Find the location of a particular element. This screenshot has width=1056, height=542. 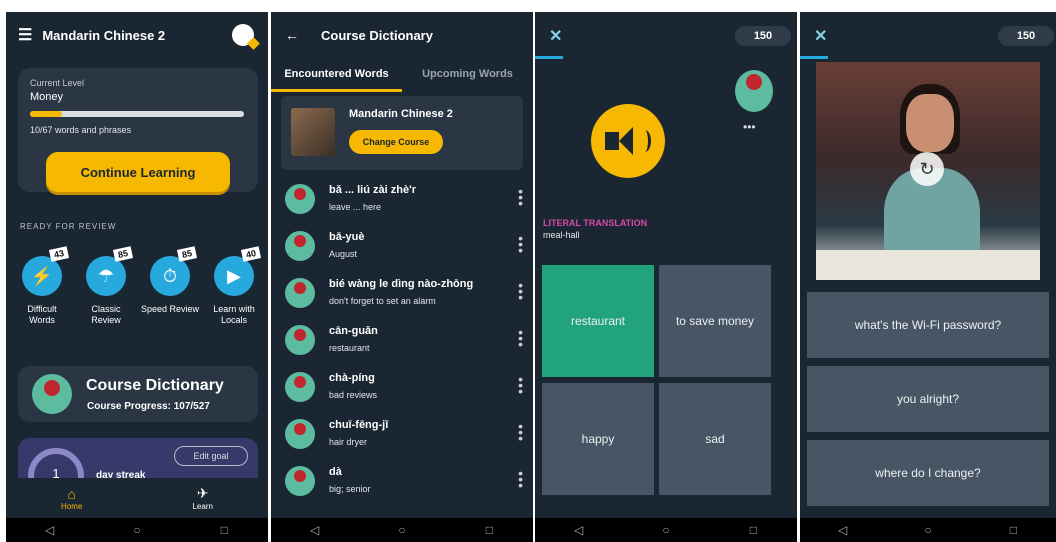

review-badge: 85 is located at coordinates (187, 254).